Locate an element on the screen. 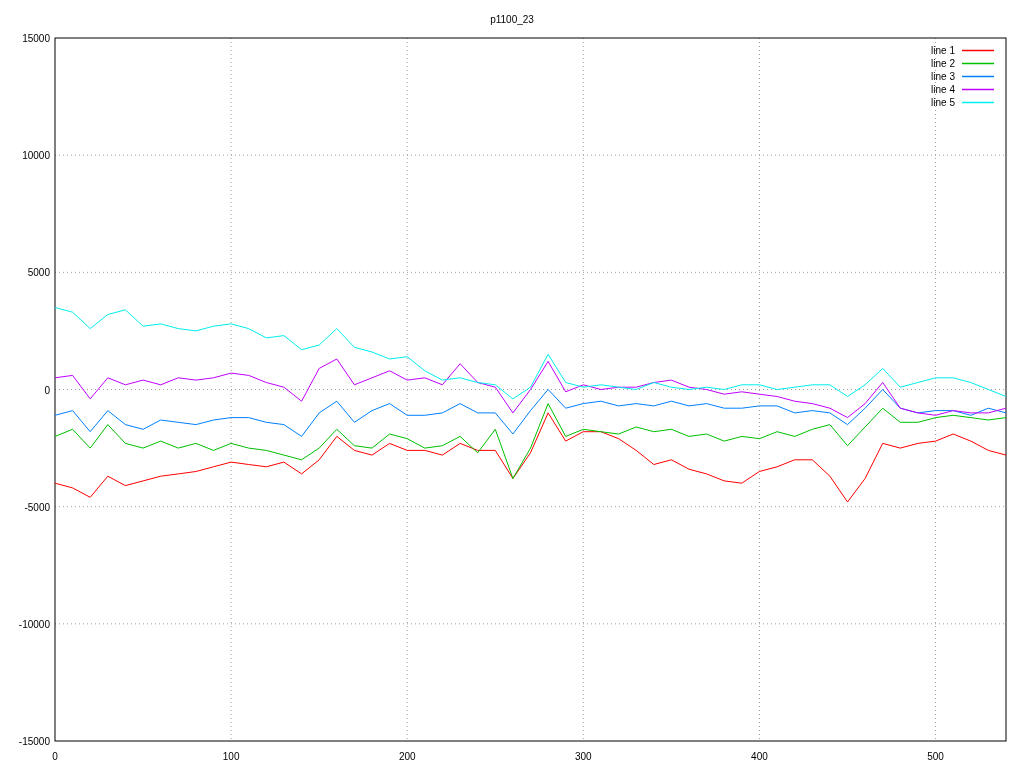 The height and width of the screenshot is (768, 1024). legend-label: line 4 is located at coordinates (943, 89).